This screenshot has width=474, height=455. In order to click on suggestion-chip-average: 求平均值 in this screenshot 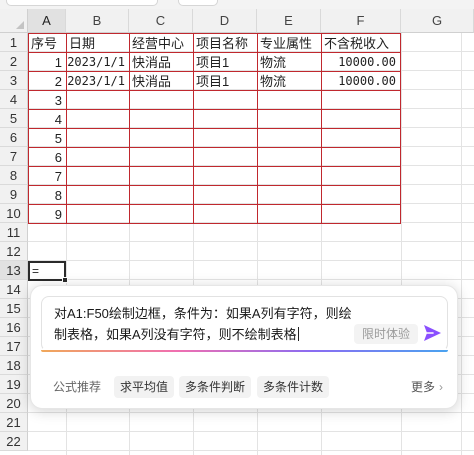, I will do `click(144, 387)`.